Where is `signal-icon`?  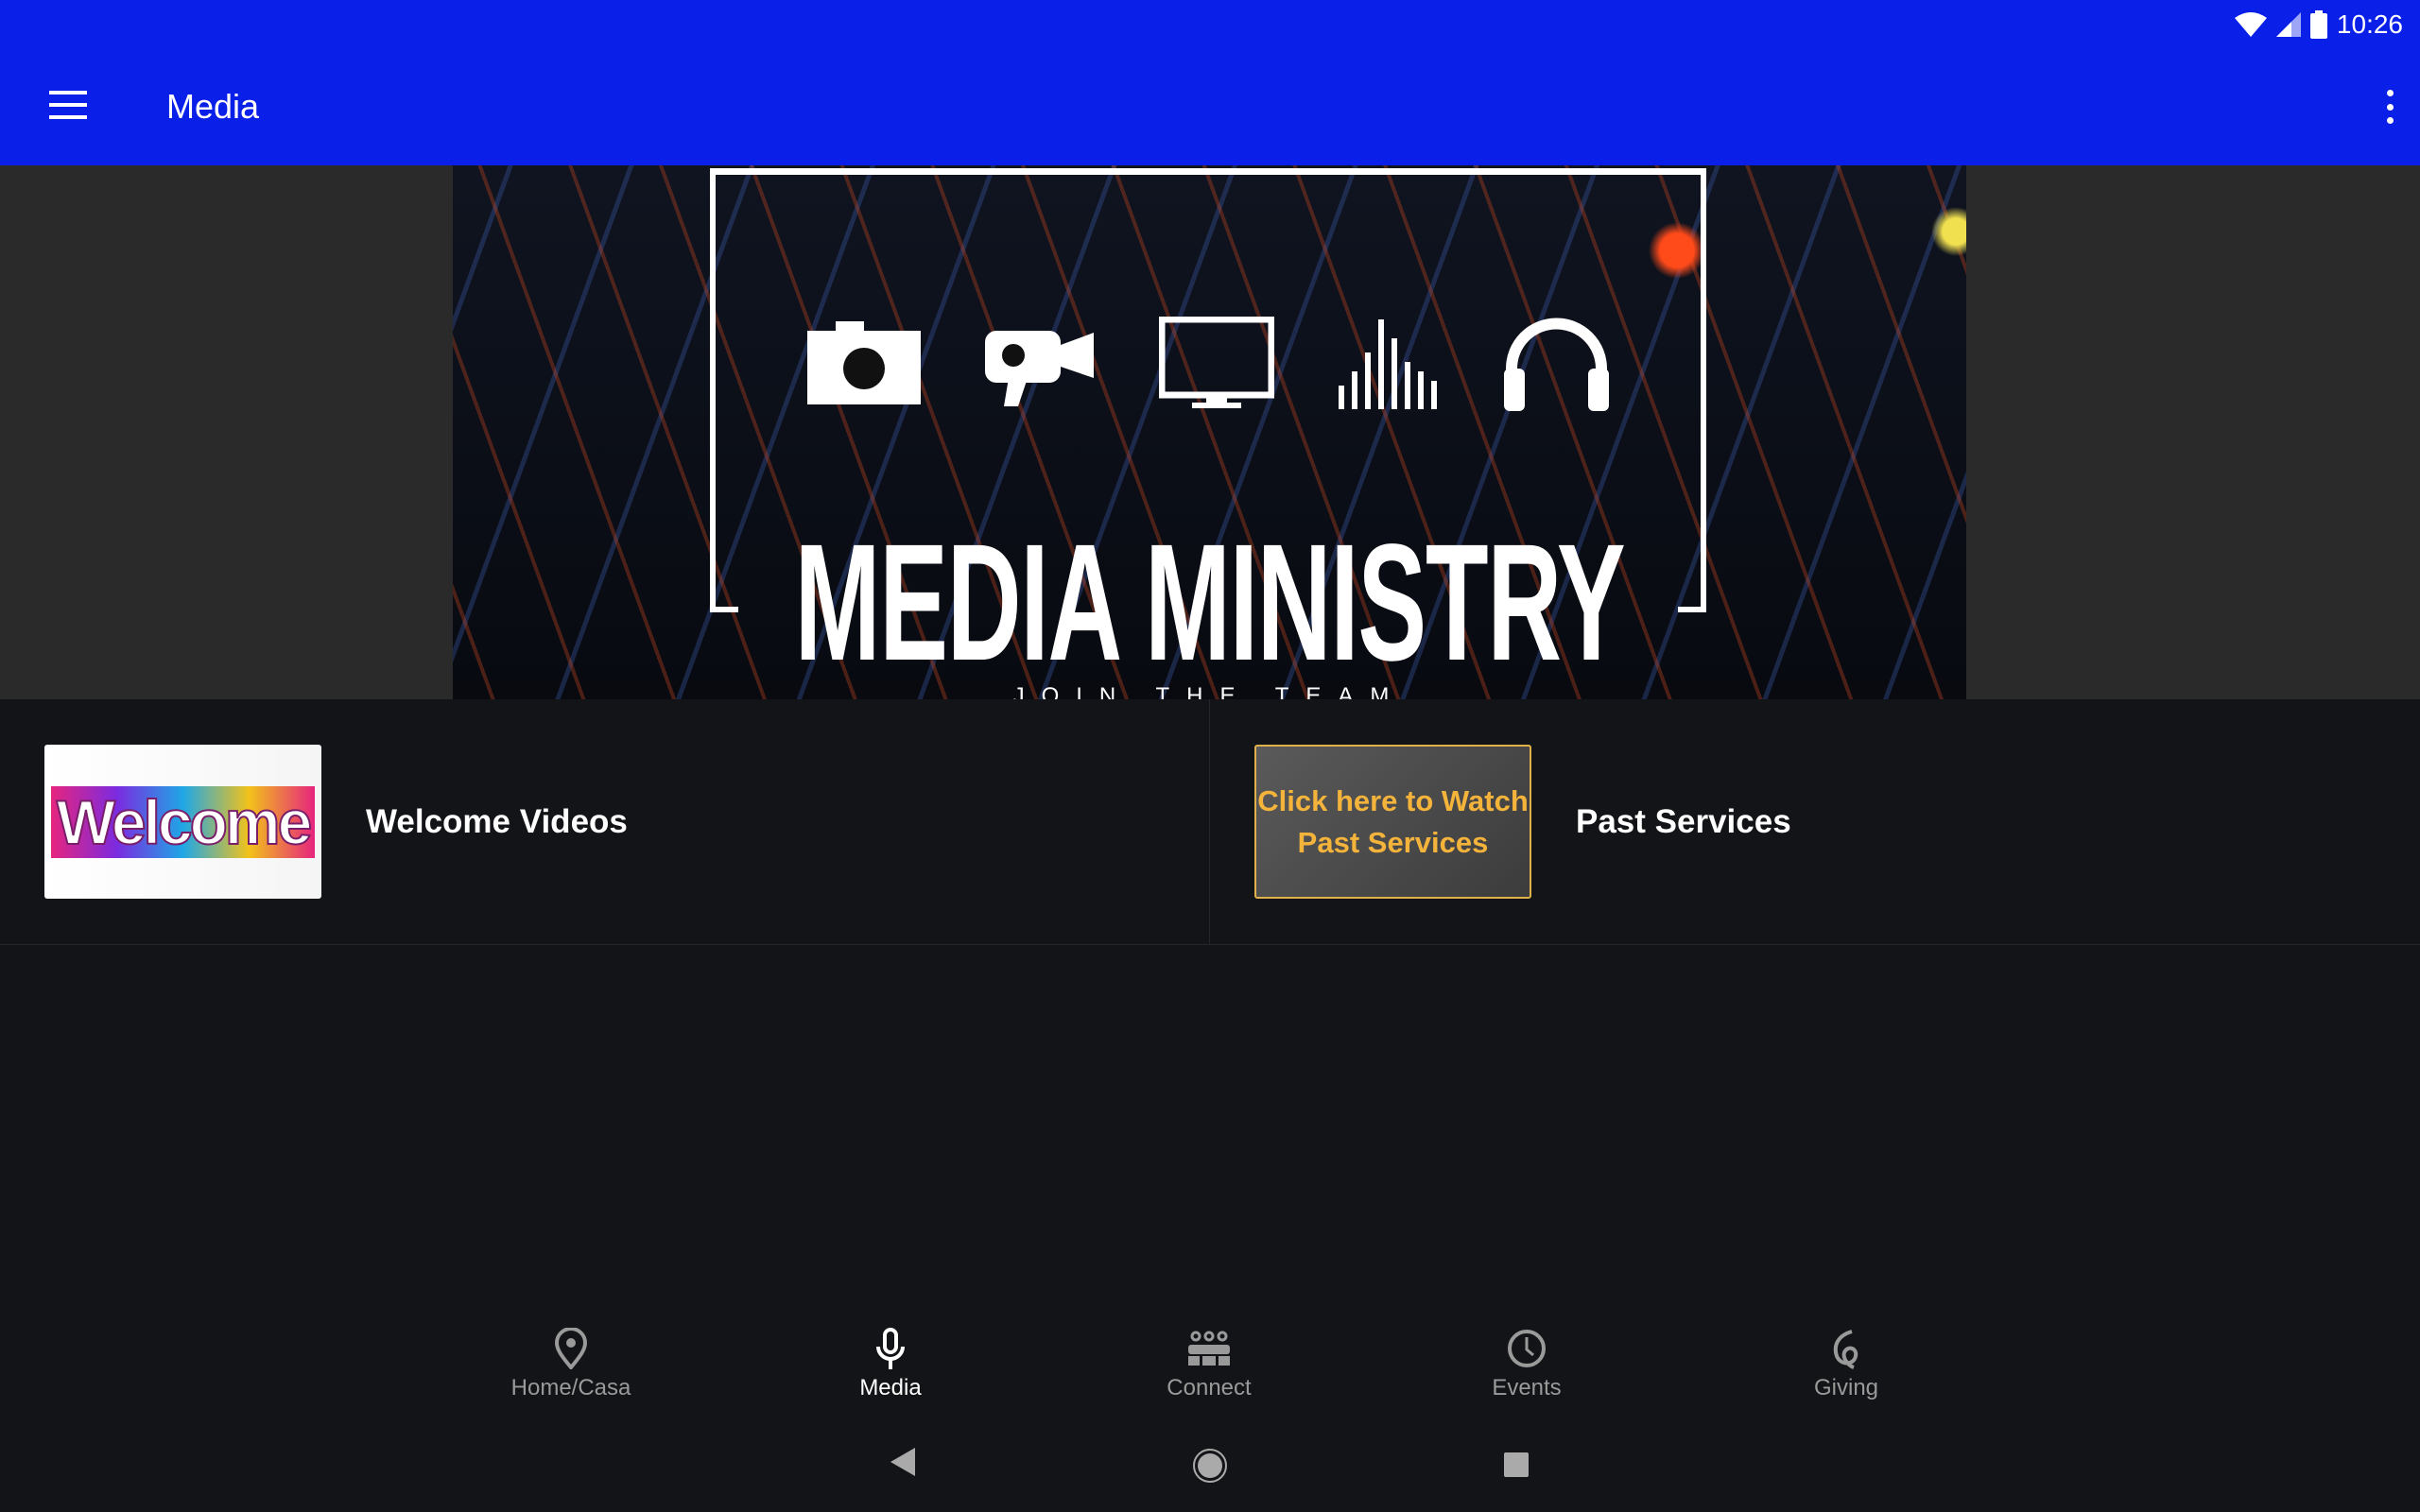
signal-icon is located at coordinates (2288, 24).